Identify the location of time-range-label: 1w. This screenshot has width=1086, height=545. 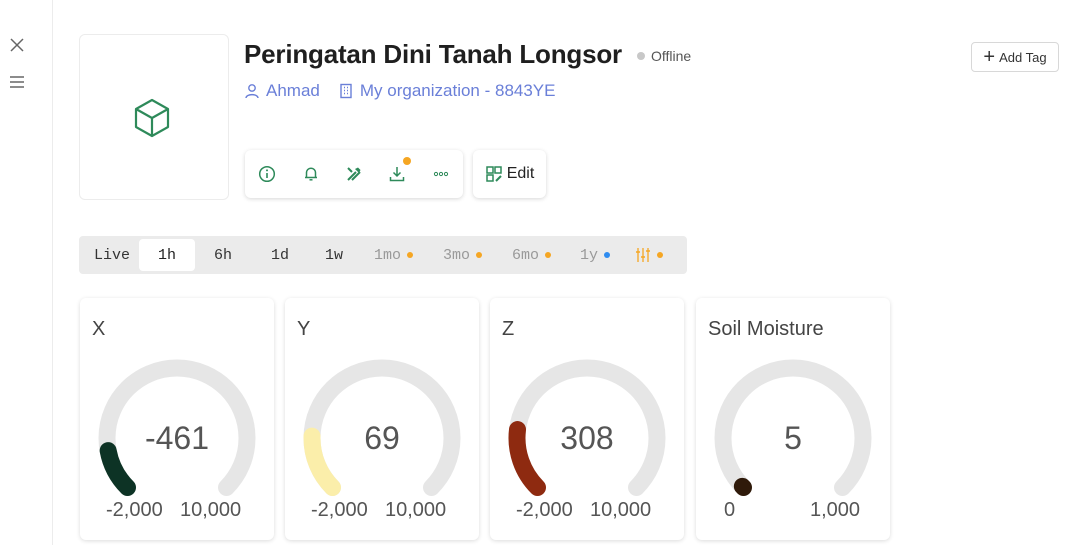
(334, 255).